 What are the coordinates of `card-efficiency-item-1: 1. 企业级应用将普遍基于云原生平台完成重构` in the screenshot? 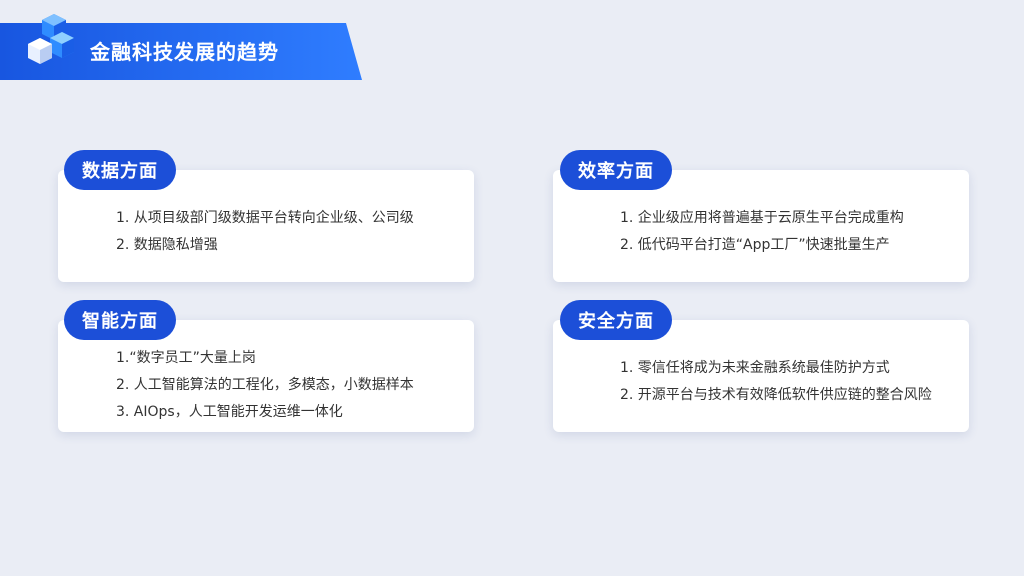 It's located at (762, 218).